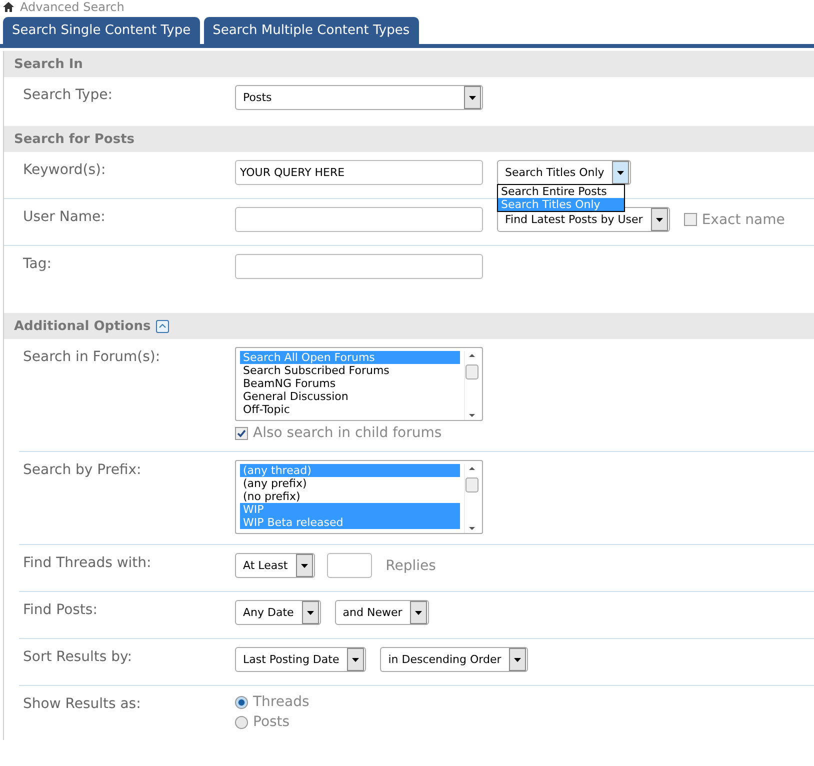 This screenshot has width=814, height=766. Describe the element at coordinates (454, 659) in the screenshot. I see `dropdown: in Descending Order` at that location.